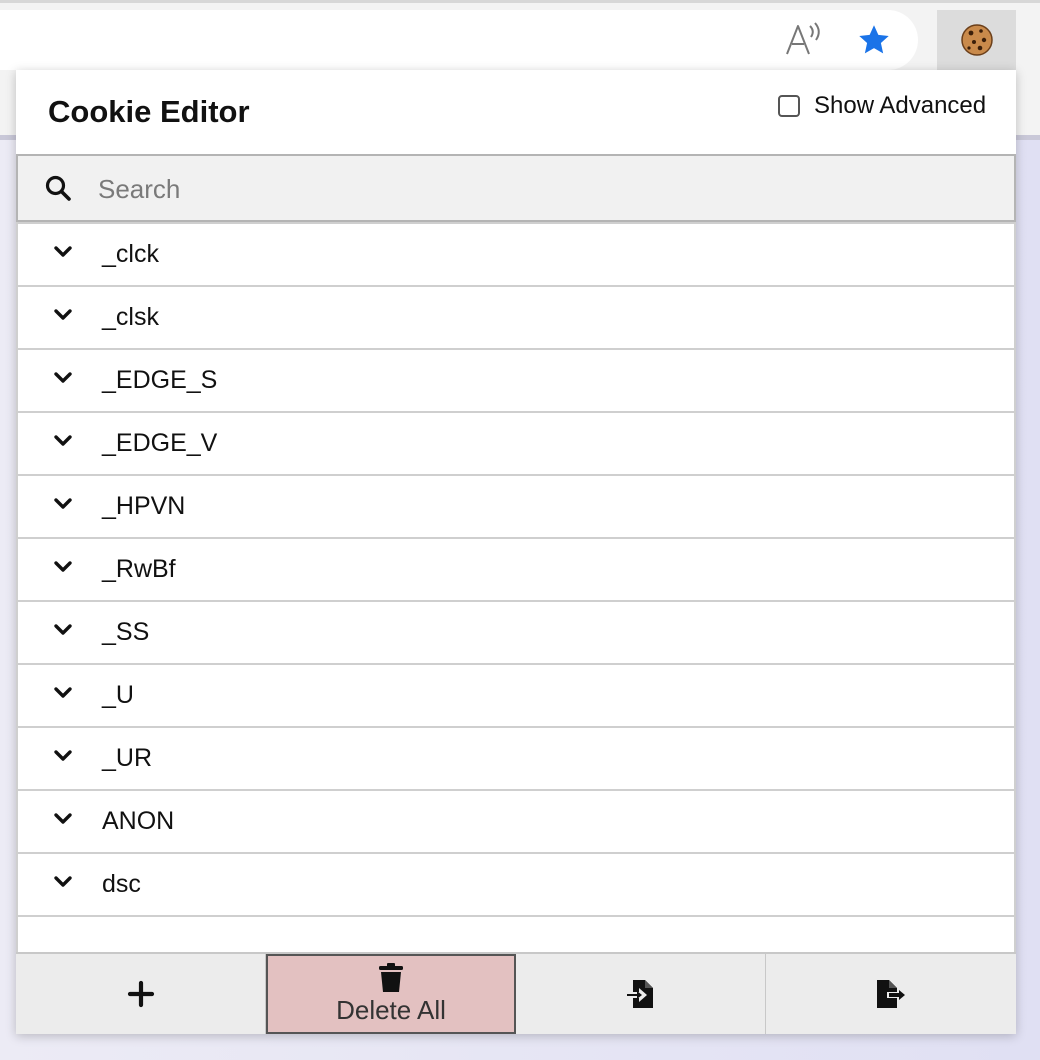 This screenshot has height=1060, width=1040. What do you see at coordinates (516, 317) in the screenshot?
I see `cookie-row: _clsk` at bounding box center [516, 317].